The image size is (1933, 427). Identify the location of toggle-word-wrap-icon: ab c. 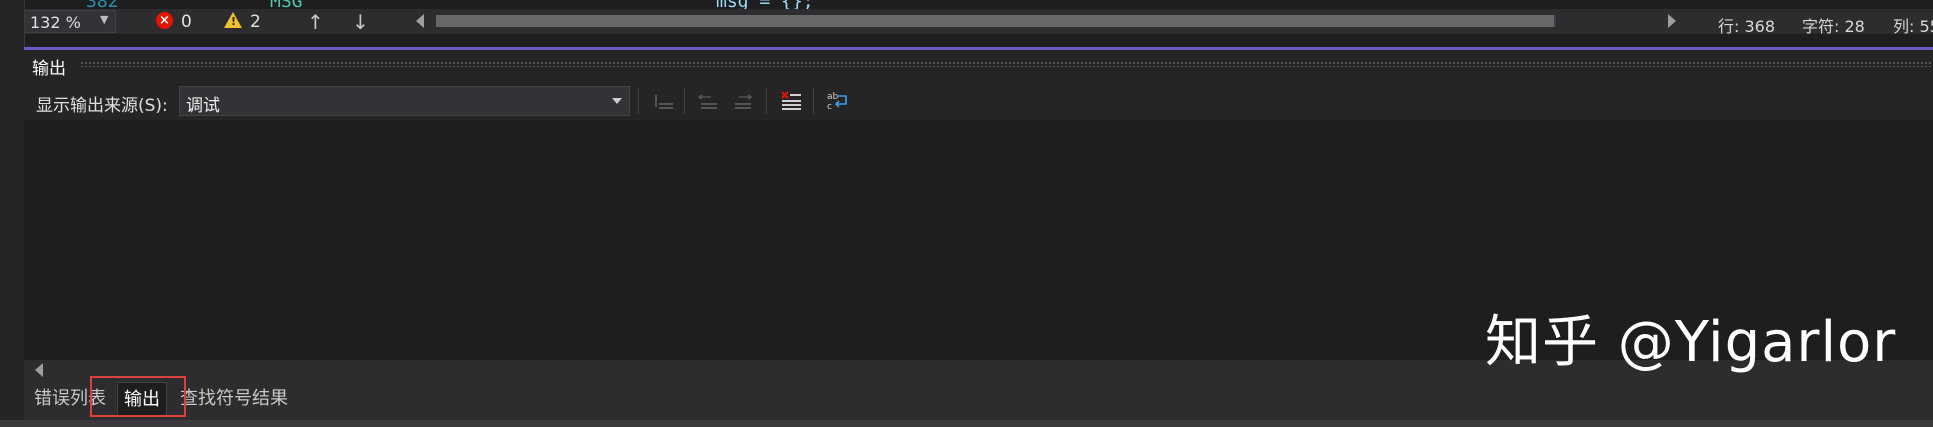
(838, 101).